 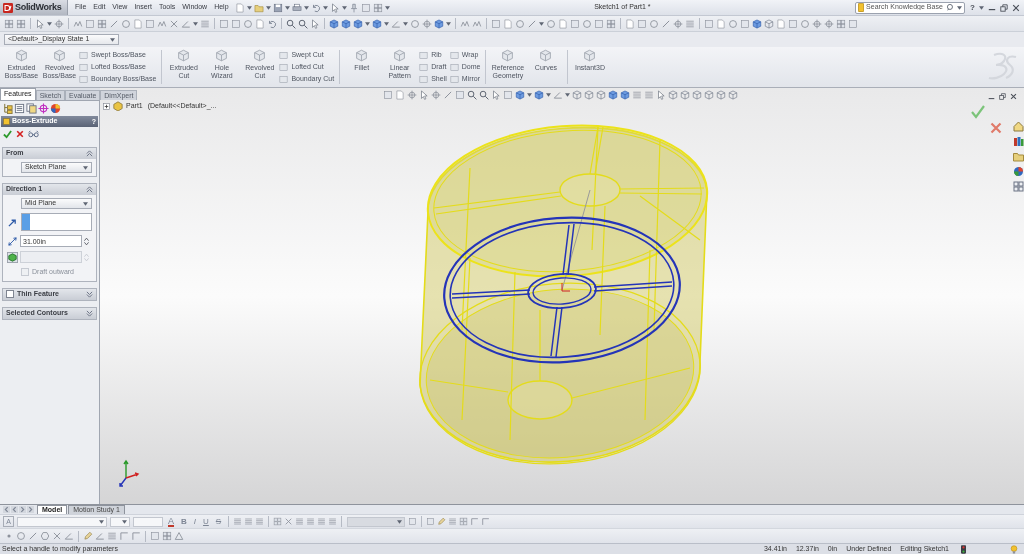 What do you see at coordinates (296, 7) in the screenshot?
I see `printer-icon` at bounding box center [296, 7].